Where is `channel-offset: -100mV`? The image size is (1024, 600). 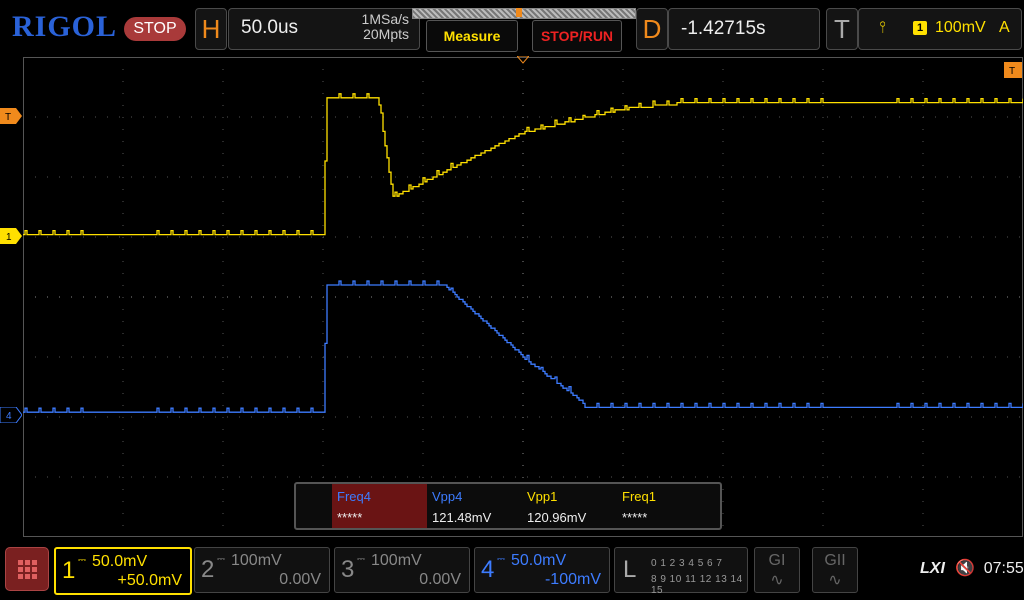 channel-offset: -100mV is located at coordinates (572, 579).